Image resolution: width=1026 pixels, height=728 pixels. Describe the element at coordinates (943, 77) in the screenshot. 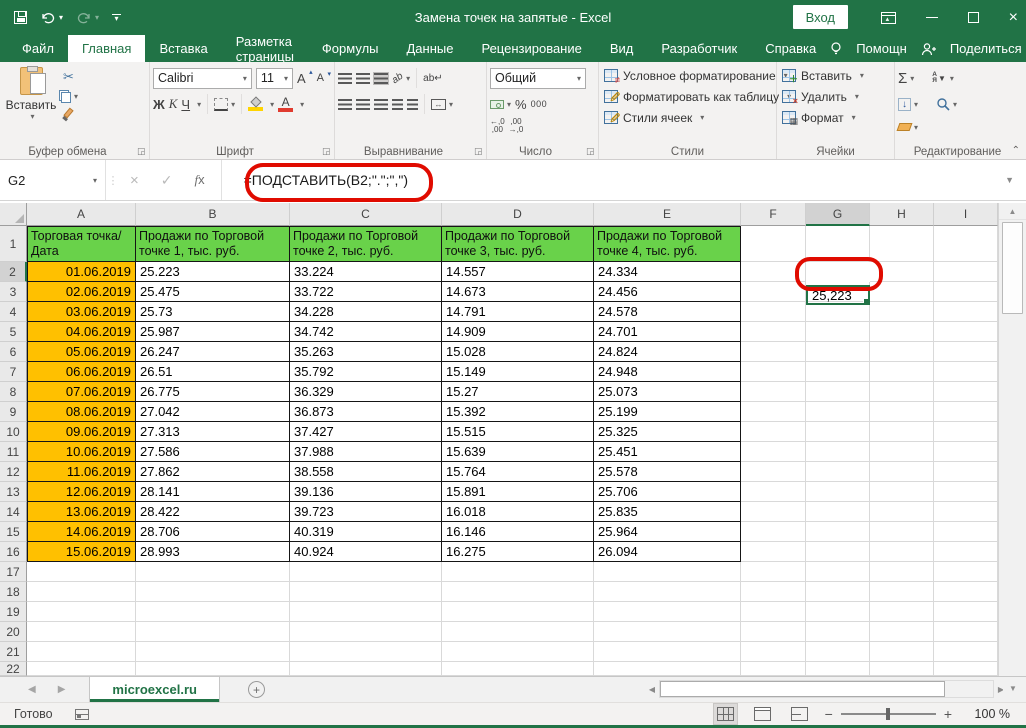

I see `sort-filter-button: АЯ ▼ ▾` at that location.